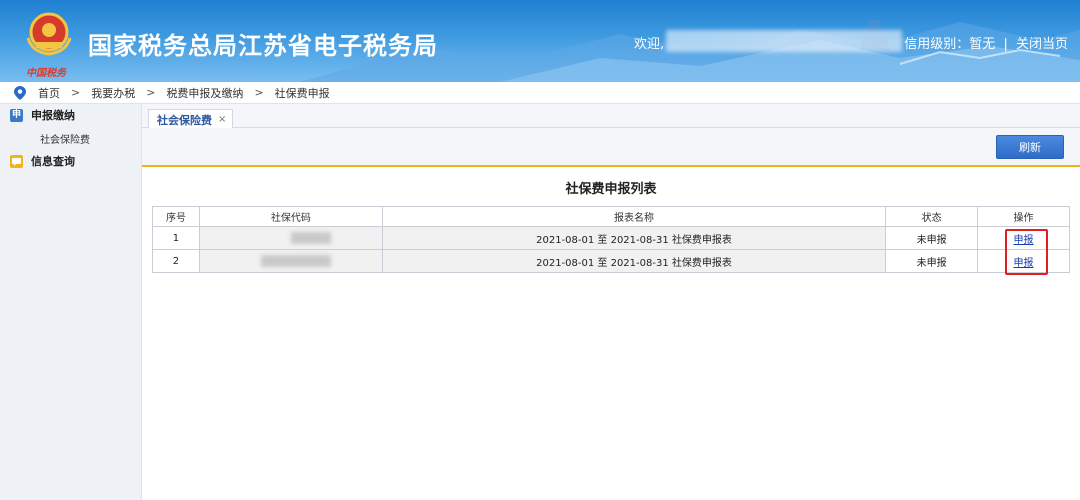 This screenshot has height=500, width=1080. Describe the element at coordinates (302, 93) in the screenshot. I see `breadcrumb-social-insurance: 社保费申报` at that location.